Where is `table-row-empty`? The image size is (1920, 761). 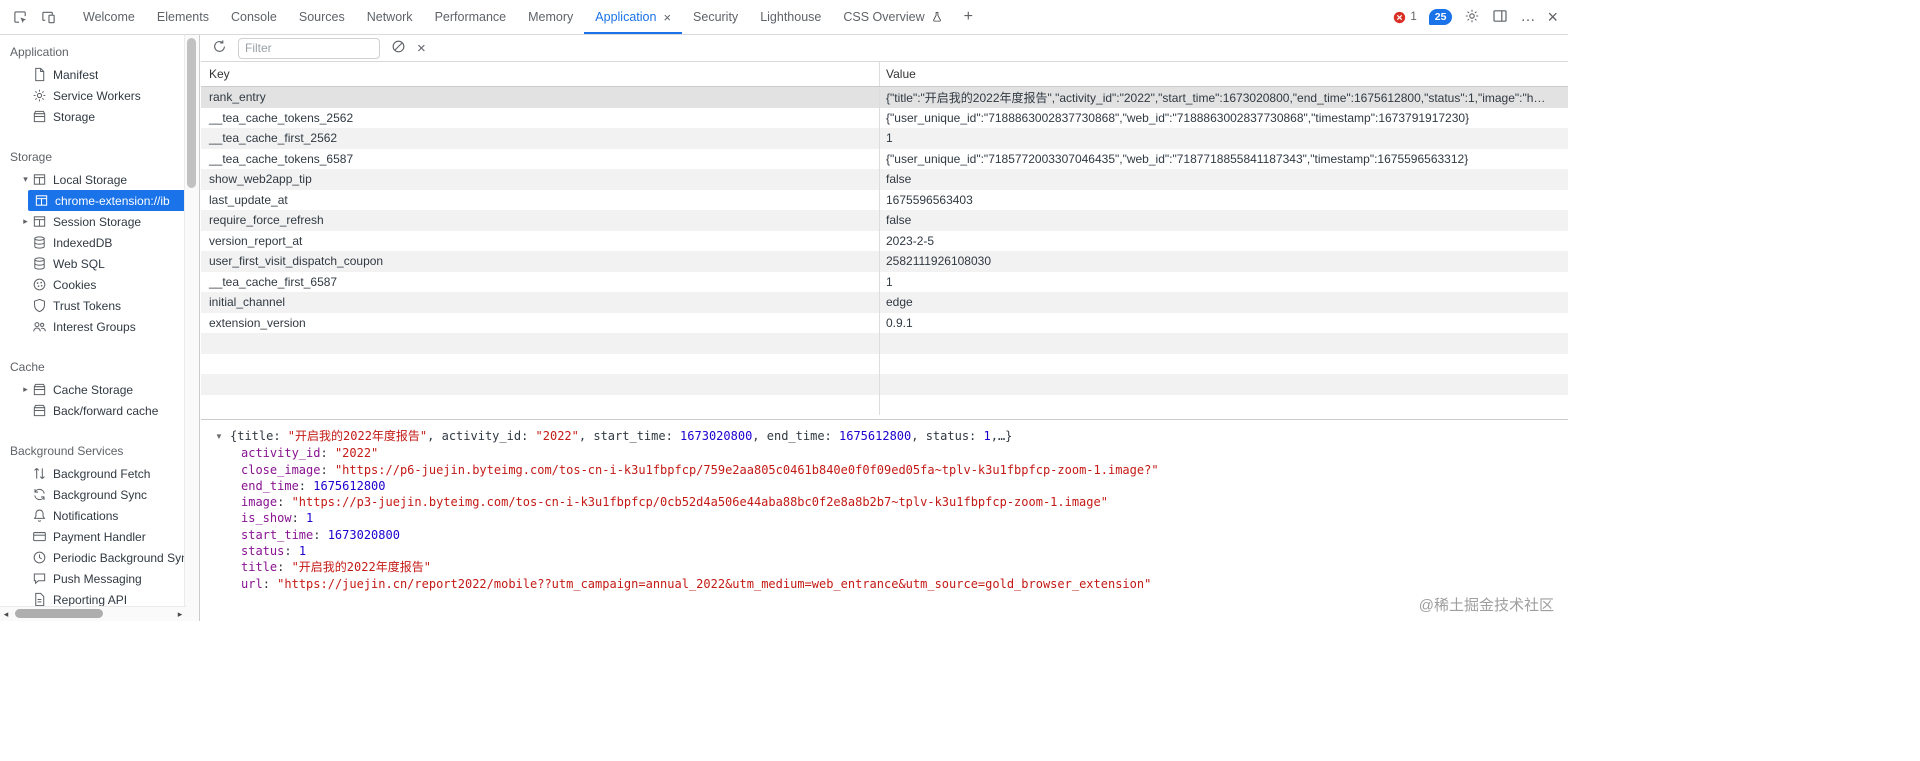
table-row-empty is located at coordinates (884, 404).